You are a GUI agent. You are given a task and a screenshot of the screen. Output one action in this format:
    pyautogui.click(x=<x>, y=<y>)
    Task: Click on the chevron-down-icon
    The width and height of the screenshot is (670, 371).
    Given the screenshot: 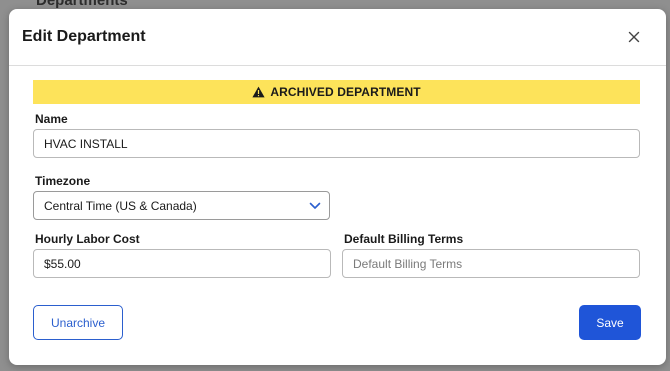 What is the action you would take?
    pyautogui.click(x=315, y=205)
    